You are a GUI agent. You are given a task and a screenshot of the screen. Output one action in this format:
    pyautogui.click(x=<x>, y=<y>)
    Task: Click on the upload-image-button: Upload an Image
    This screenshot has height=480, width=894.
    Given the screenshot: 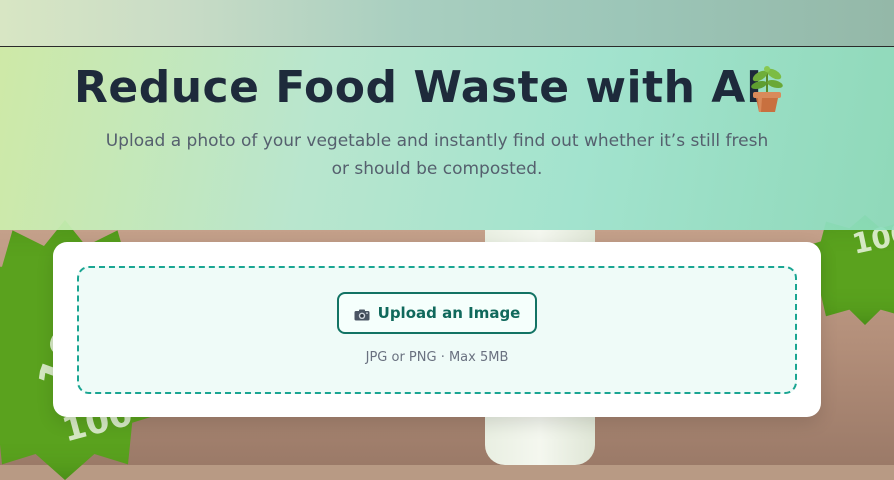 What is the action you would take?
    pyautogui.click(x=437, y=313)
    